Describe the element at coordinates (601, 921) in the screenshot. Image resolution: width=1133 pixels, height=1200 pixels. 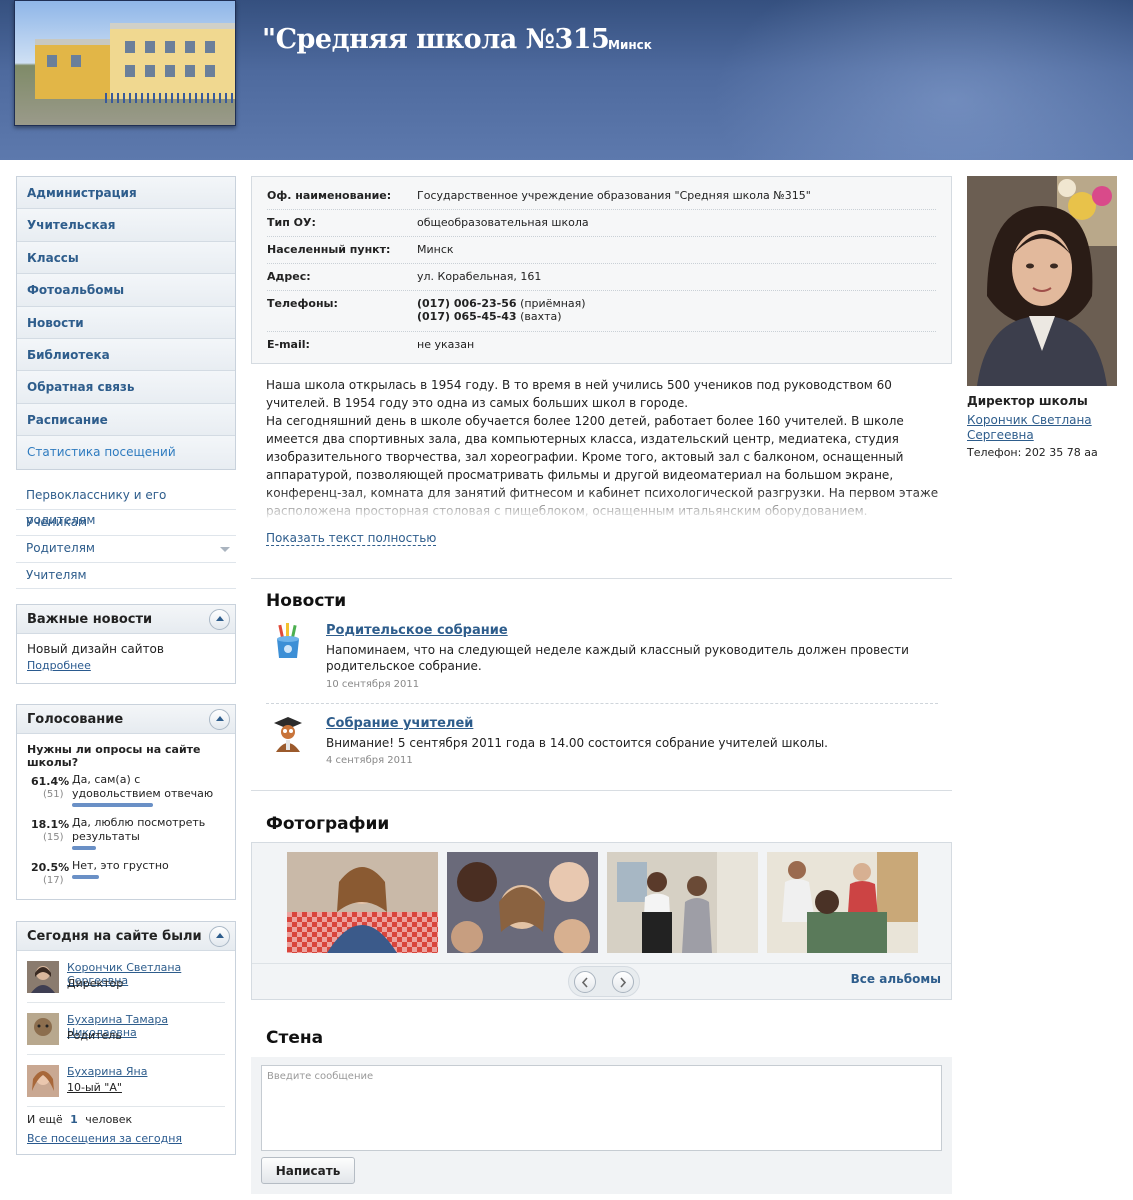
I see `photo-carousel: Все альбомы` at that location.